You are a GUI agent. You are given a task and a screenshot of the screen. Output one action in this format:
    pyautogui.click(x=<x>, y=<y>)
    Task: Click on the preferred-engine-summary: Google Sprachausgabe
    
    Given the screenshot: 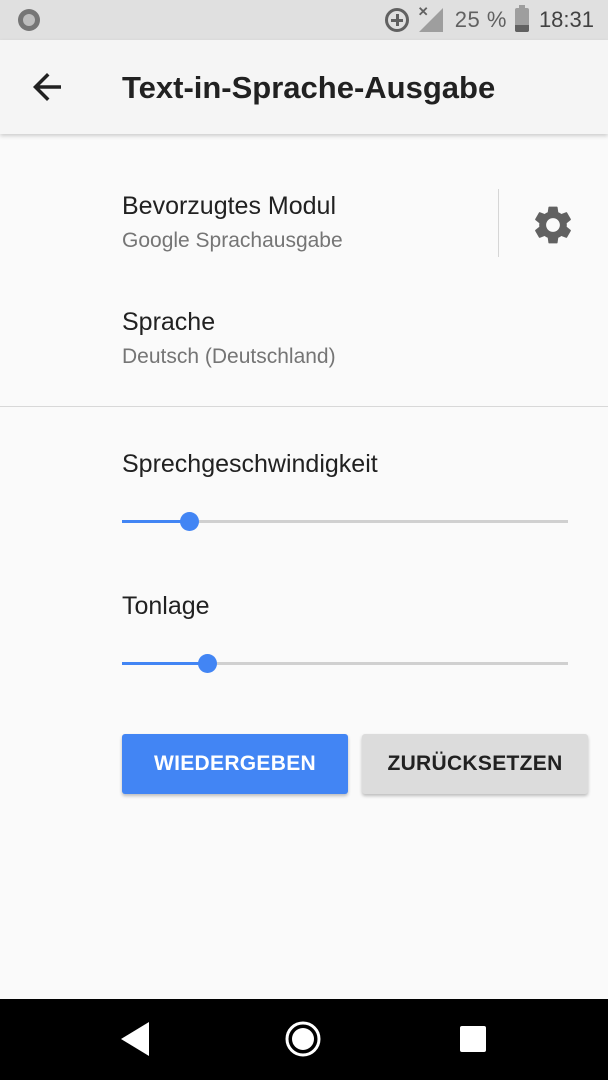 What is the action you would take?
    pyautogui.click(x=232, y=240)
    